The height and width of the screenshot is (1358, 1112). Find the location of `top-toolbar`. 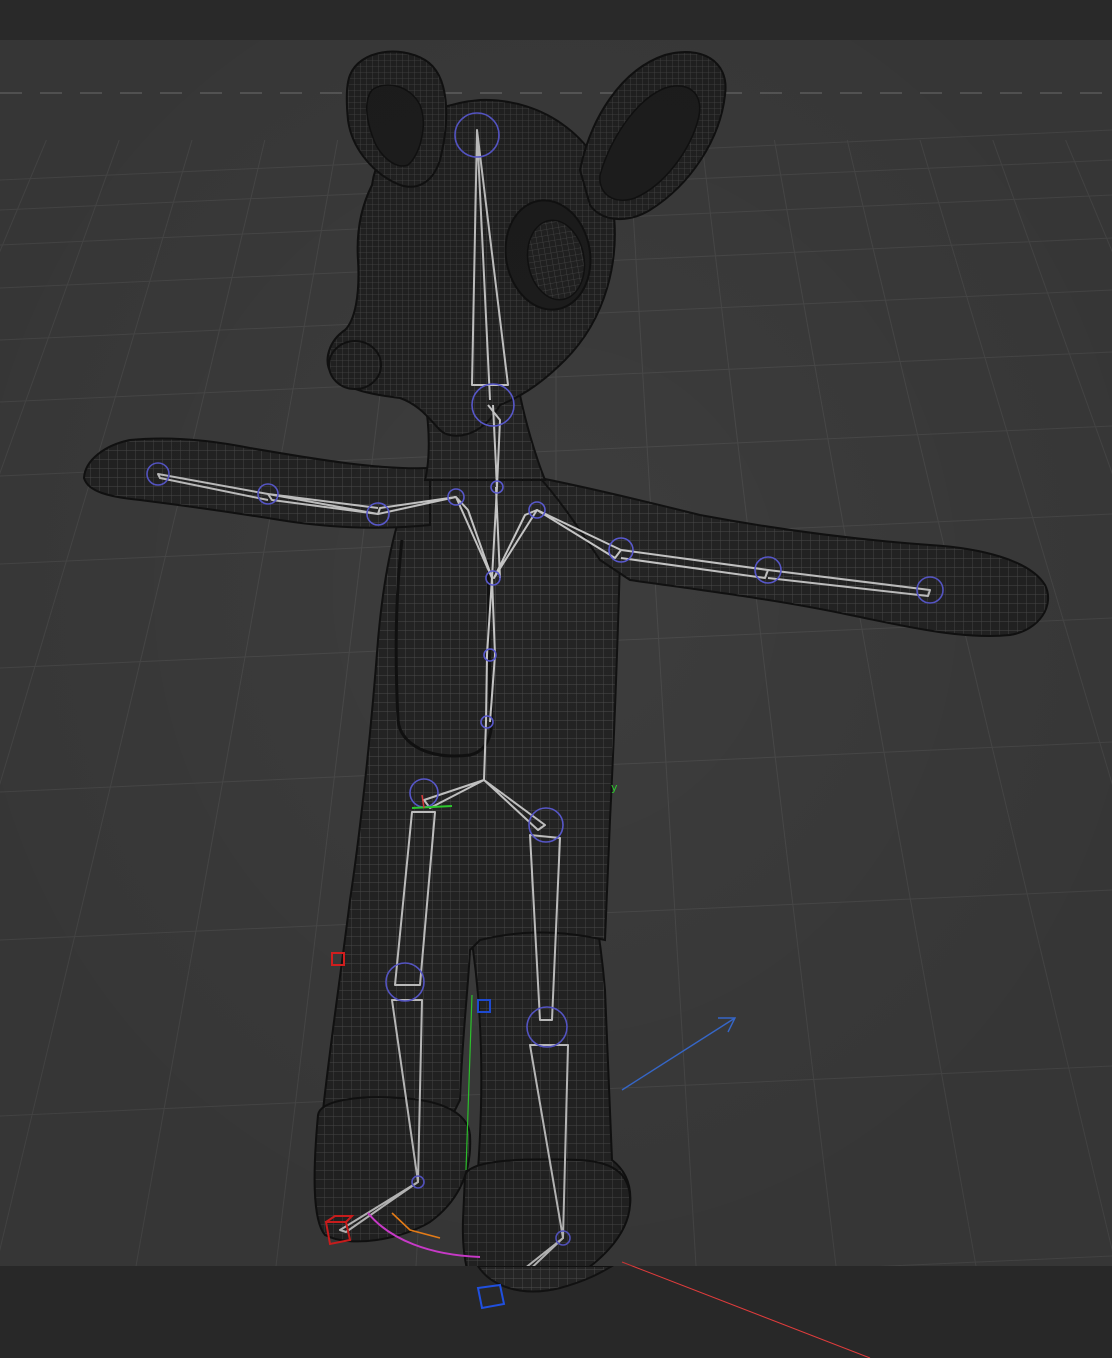

top-toolbar is located at coordinates (556, 20).